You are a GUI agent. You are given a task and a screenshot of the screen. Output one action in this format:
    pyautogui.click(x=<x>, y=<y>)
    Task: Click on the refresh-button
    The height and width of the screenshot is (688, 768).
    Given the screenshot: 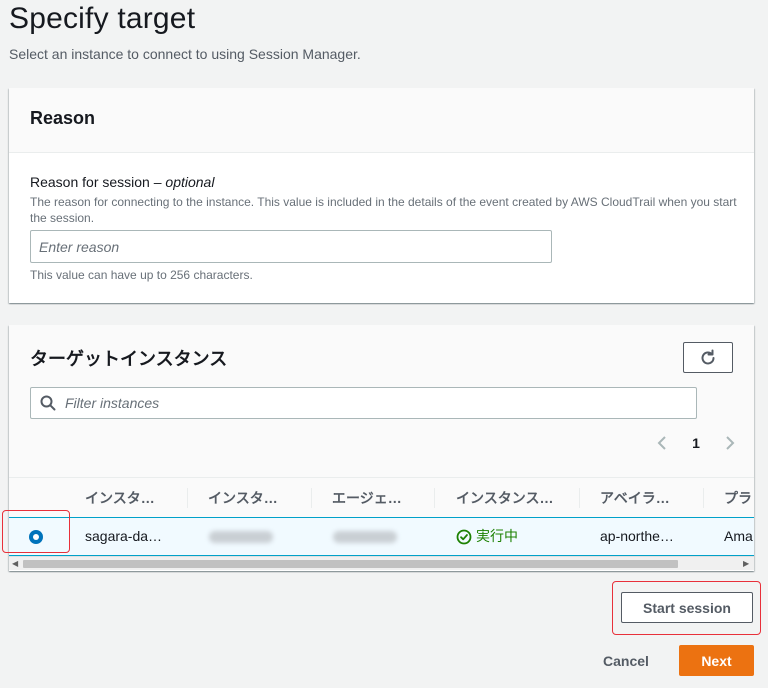 What is the action you would take?
    pyautogui.click(x=708, y=357)
    